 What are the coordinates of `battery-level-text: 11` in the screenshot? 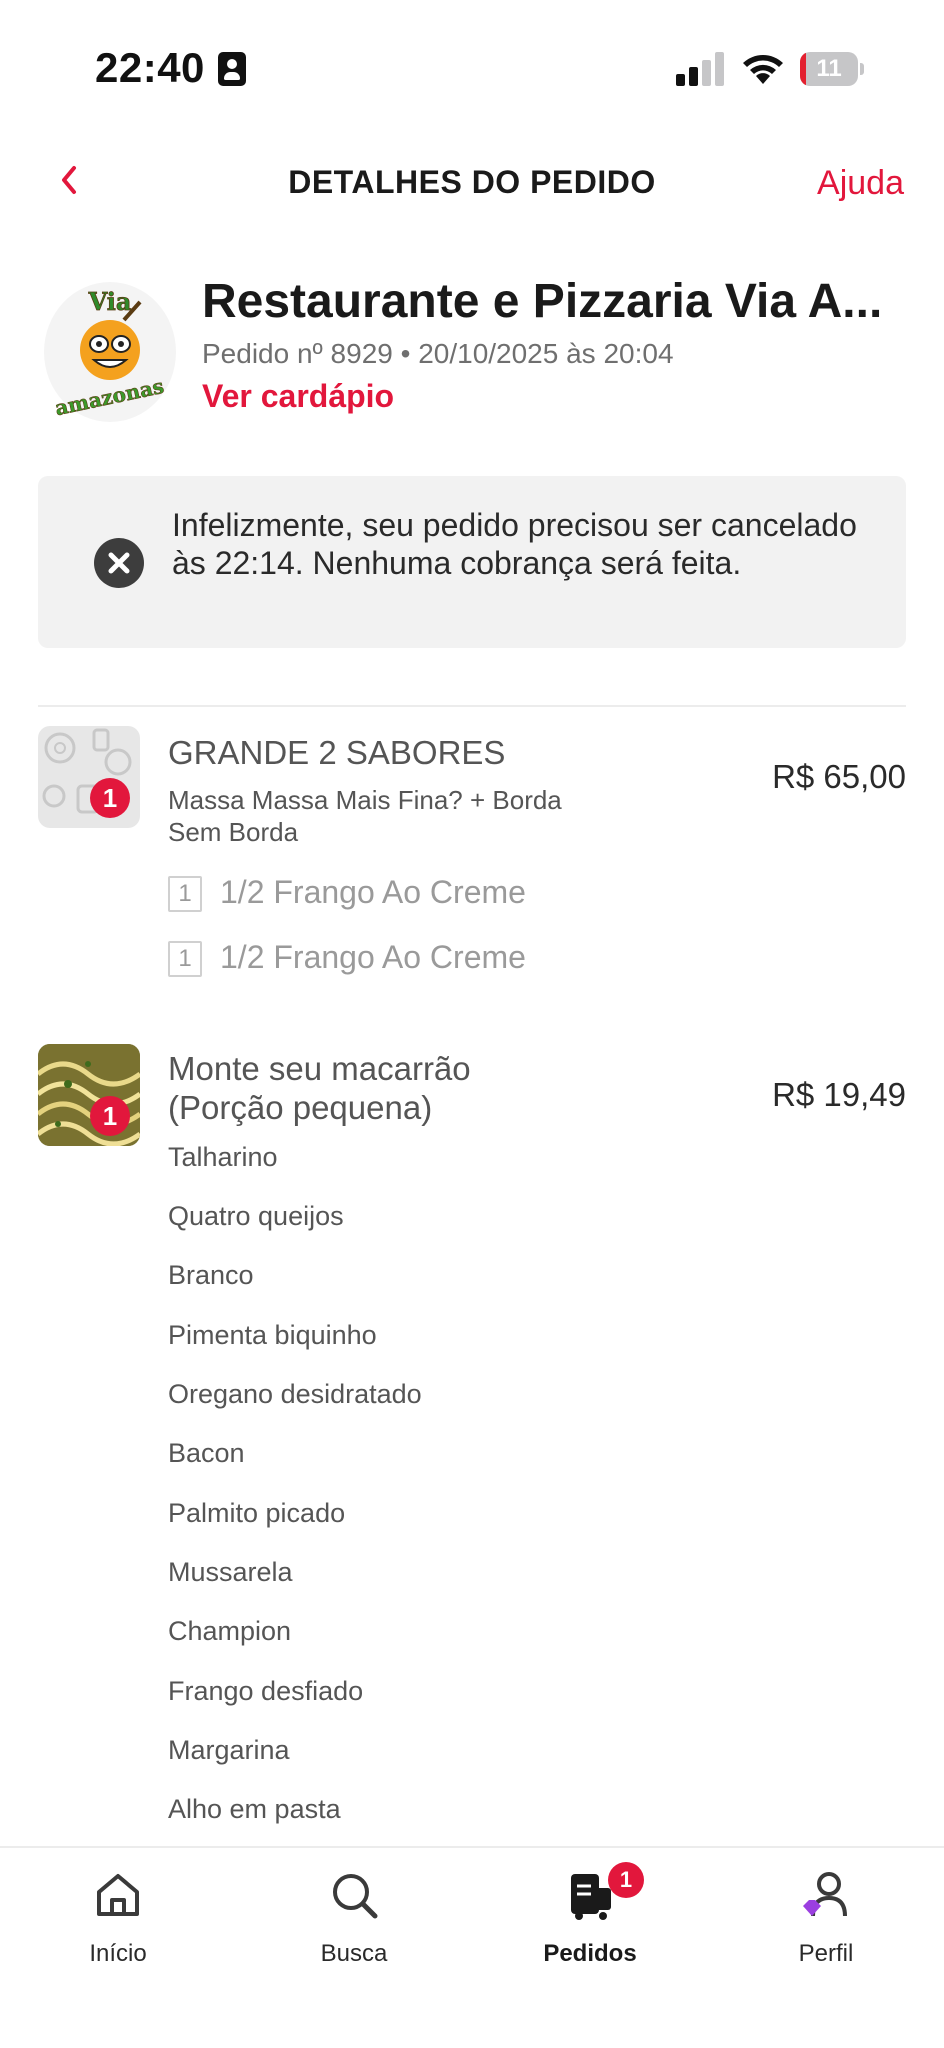 It's located at (829, 68).